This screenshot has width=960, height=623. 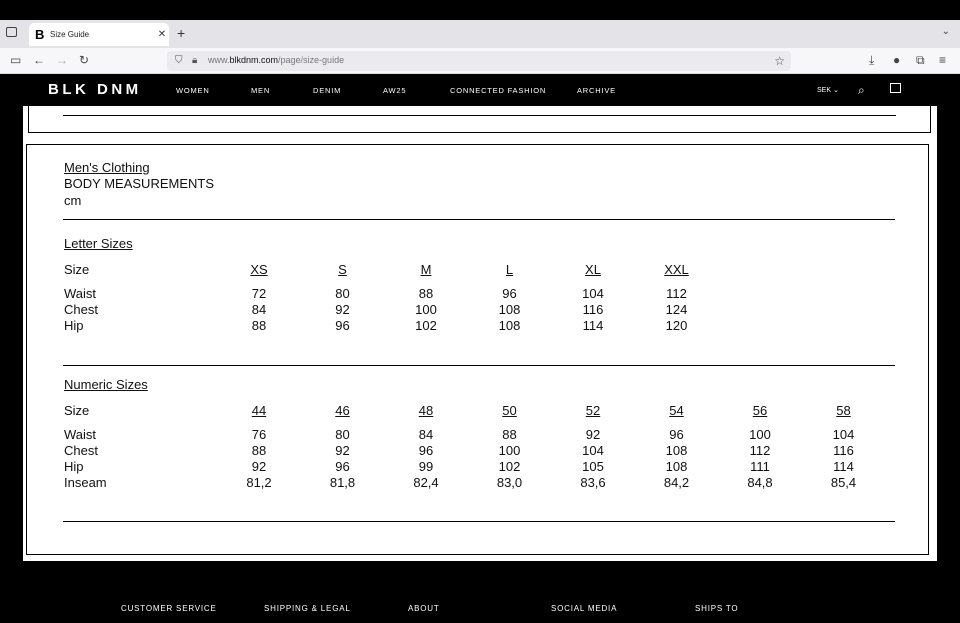 I want to click on size-header-cell: 52, so click(x=593, y=410).